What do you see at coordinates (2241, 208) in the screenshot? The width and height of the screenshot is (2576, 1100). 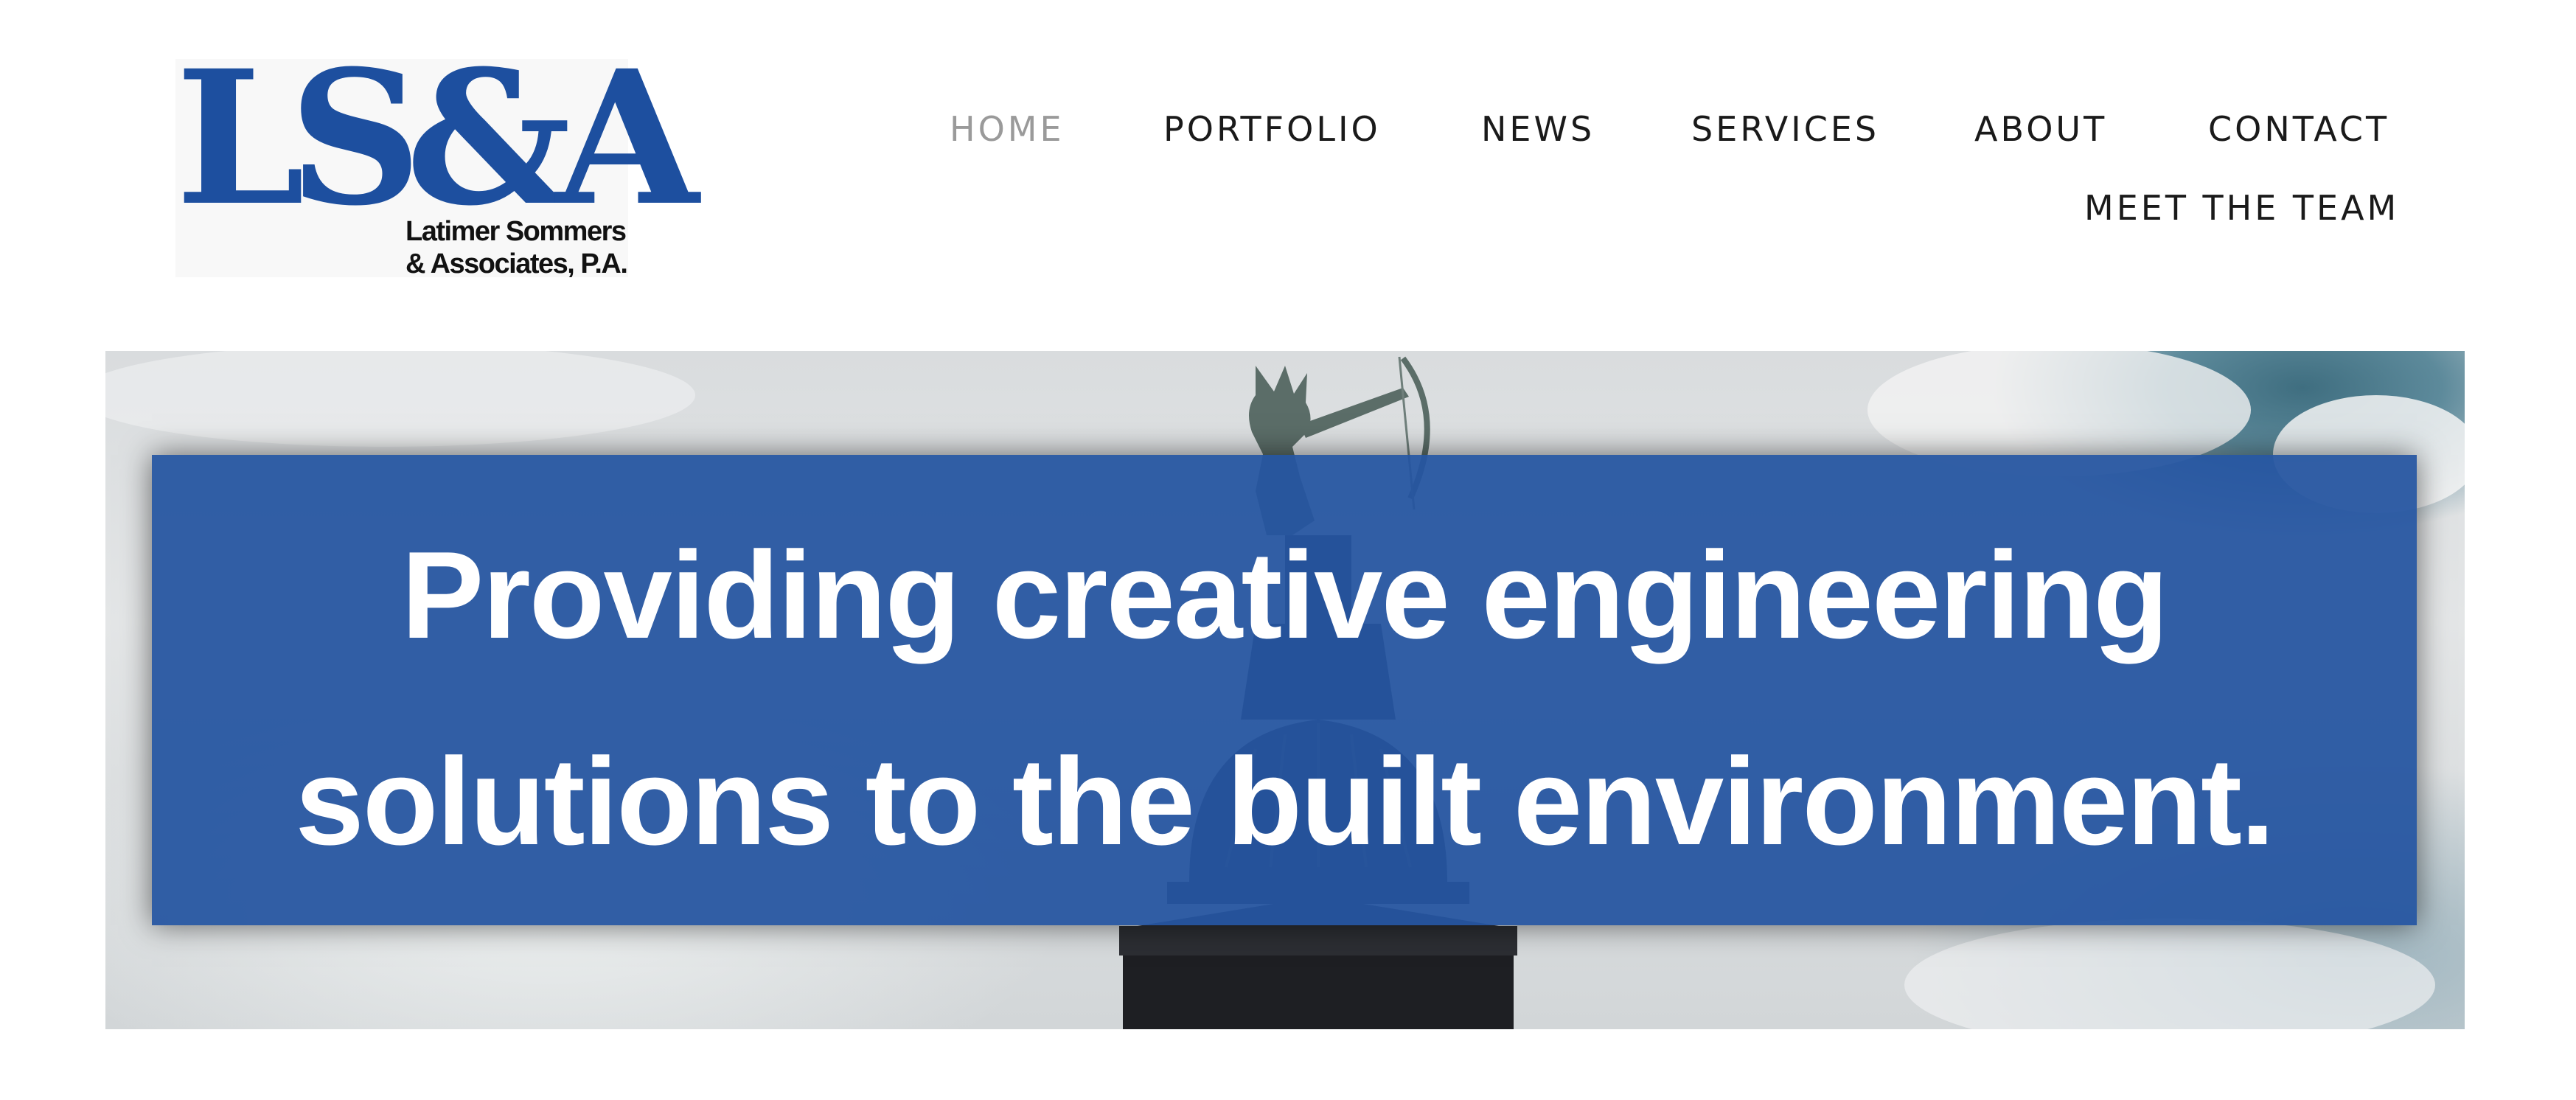 I see `nav-meet-the-team: MEET THE TEAM` at bounding box center [2241, 208].